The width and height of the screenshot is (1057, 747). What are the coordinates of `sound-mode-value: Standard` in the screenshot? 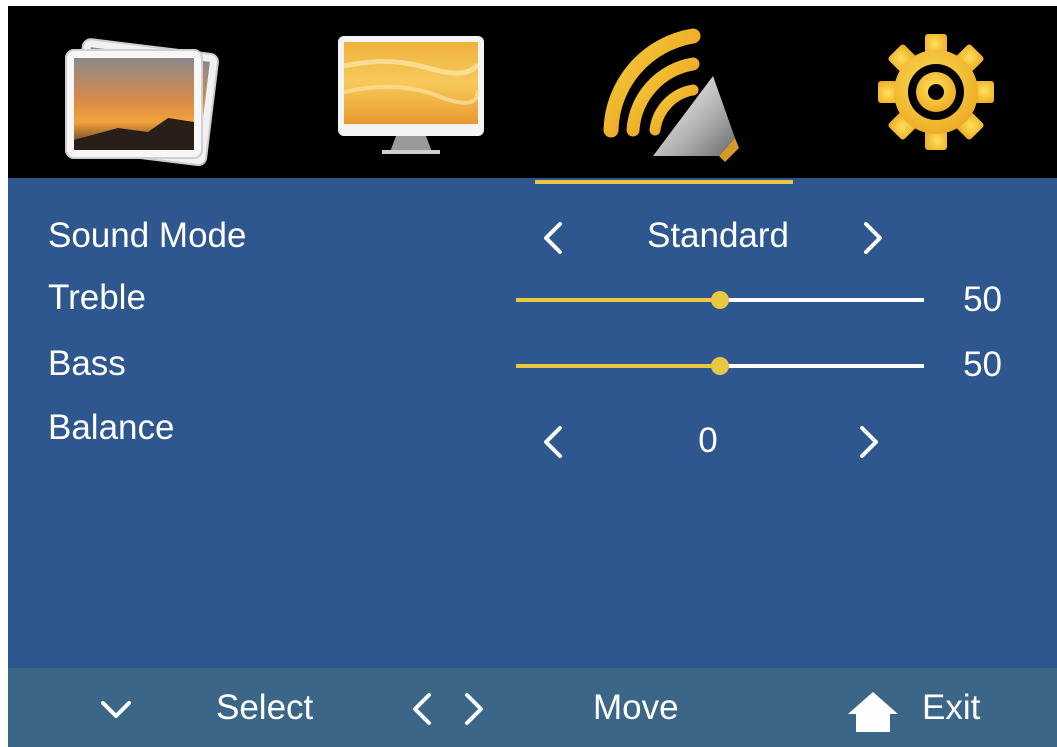 It's located at (718, 235).